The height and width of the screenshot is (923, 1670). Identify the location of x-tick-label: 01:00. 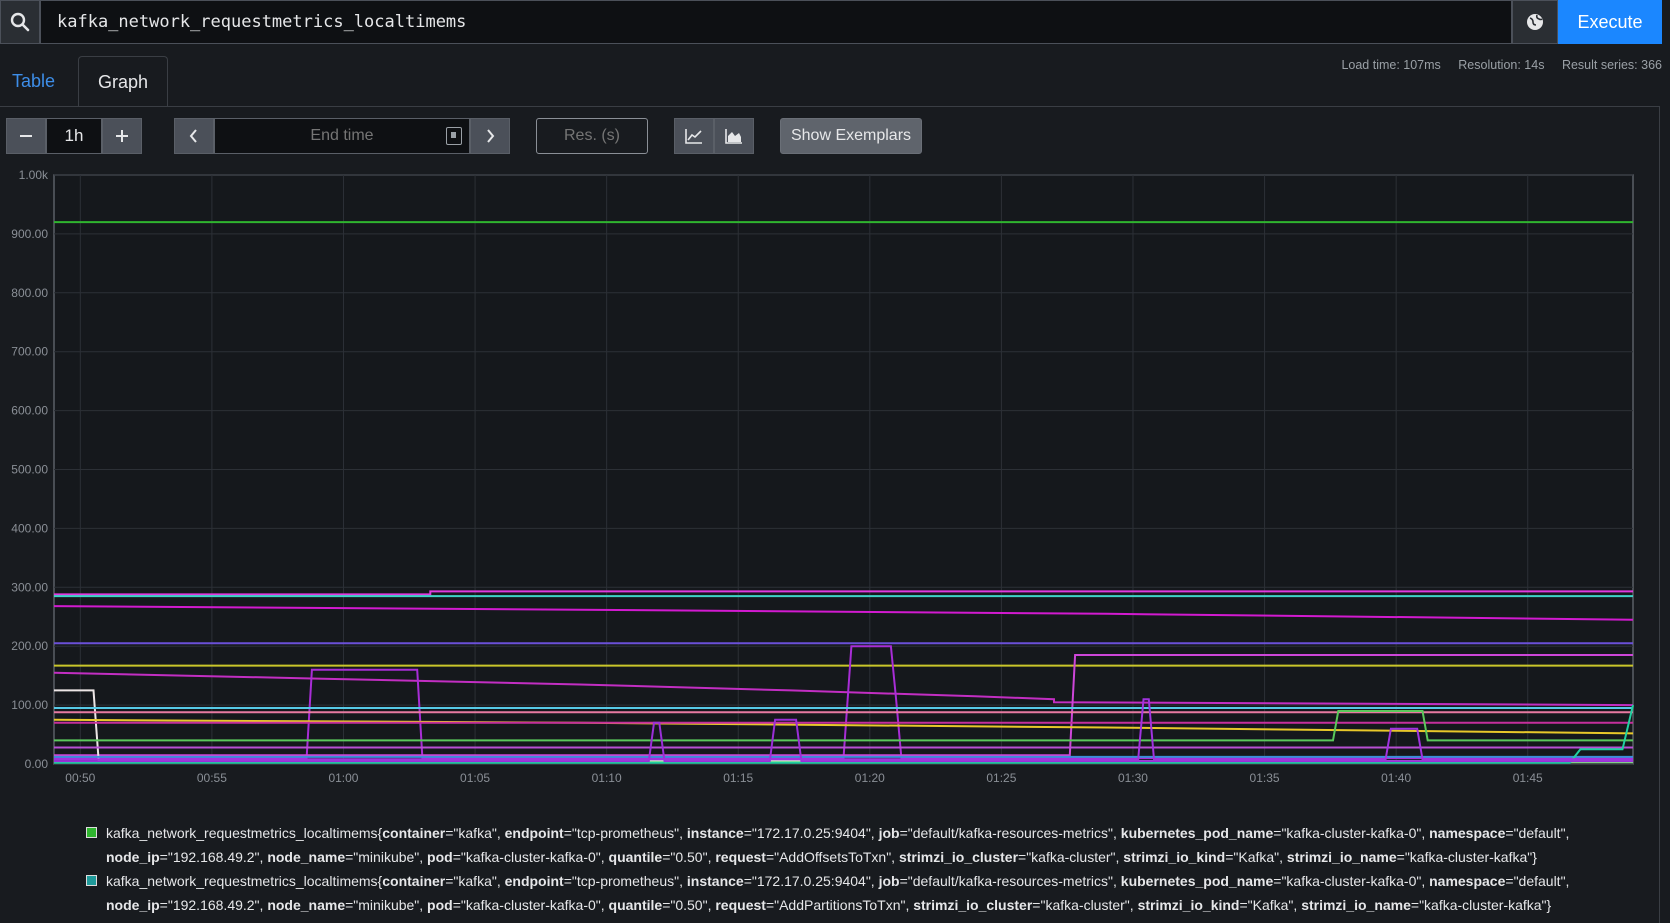
(343, 778).